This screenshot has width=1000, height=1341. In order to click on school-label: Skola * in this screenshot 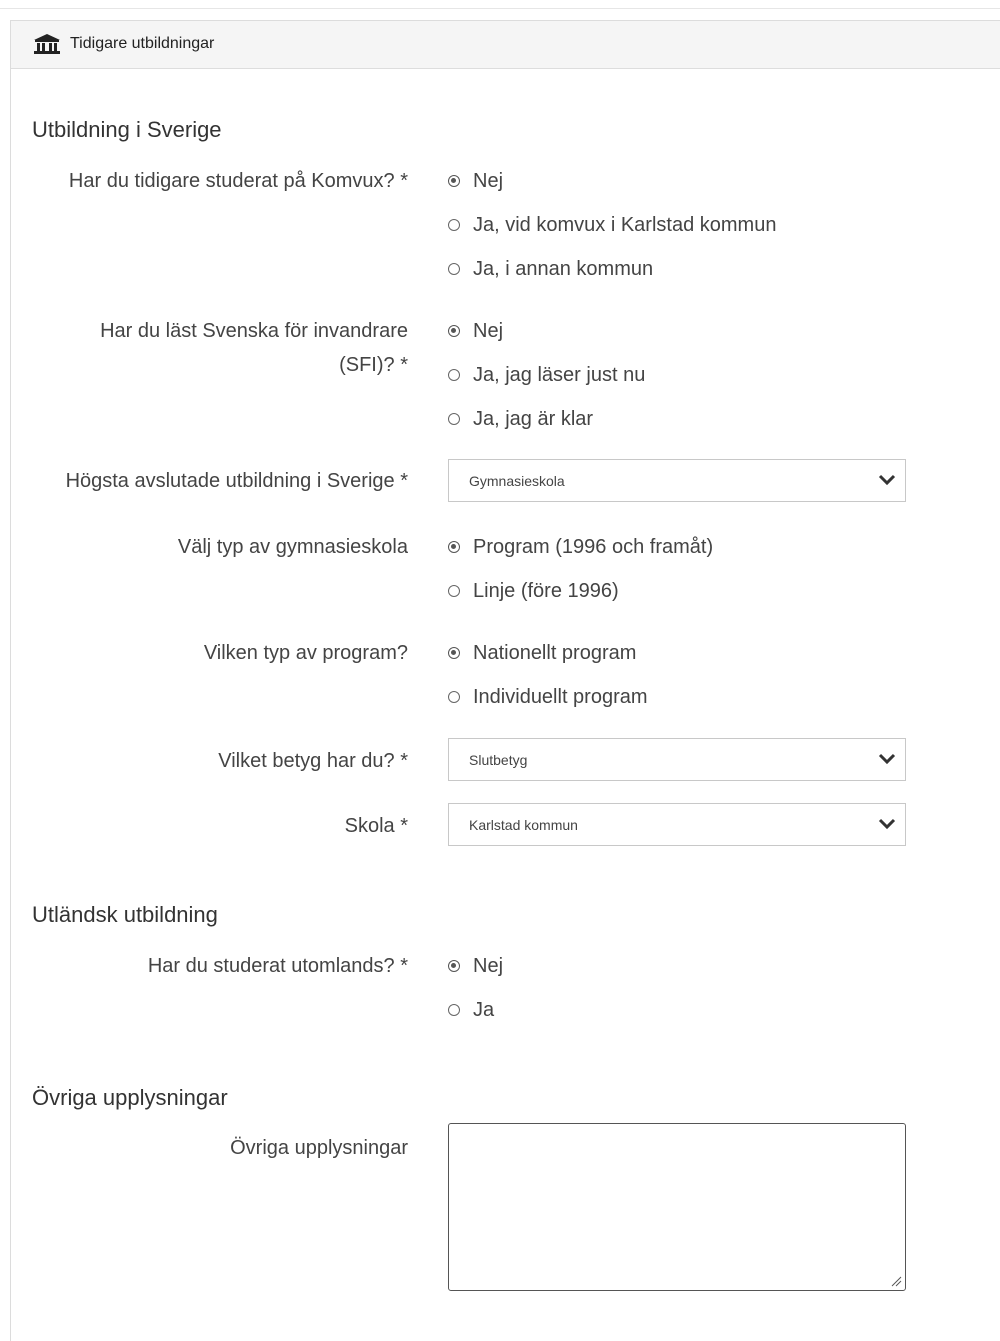, I will do `click(376, 826)`.